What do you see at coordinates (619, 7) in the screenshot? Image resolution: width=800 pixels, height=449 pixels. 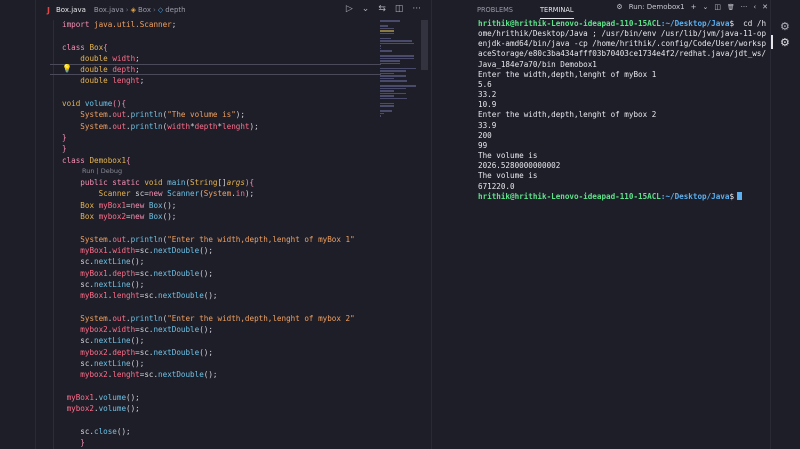 I see `launch-settings-icon: ⚙` at bounding box center [619, 7].